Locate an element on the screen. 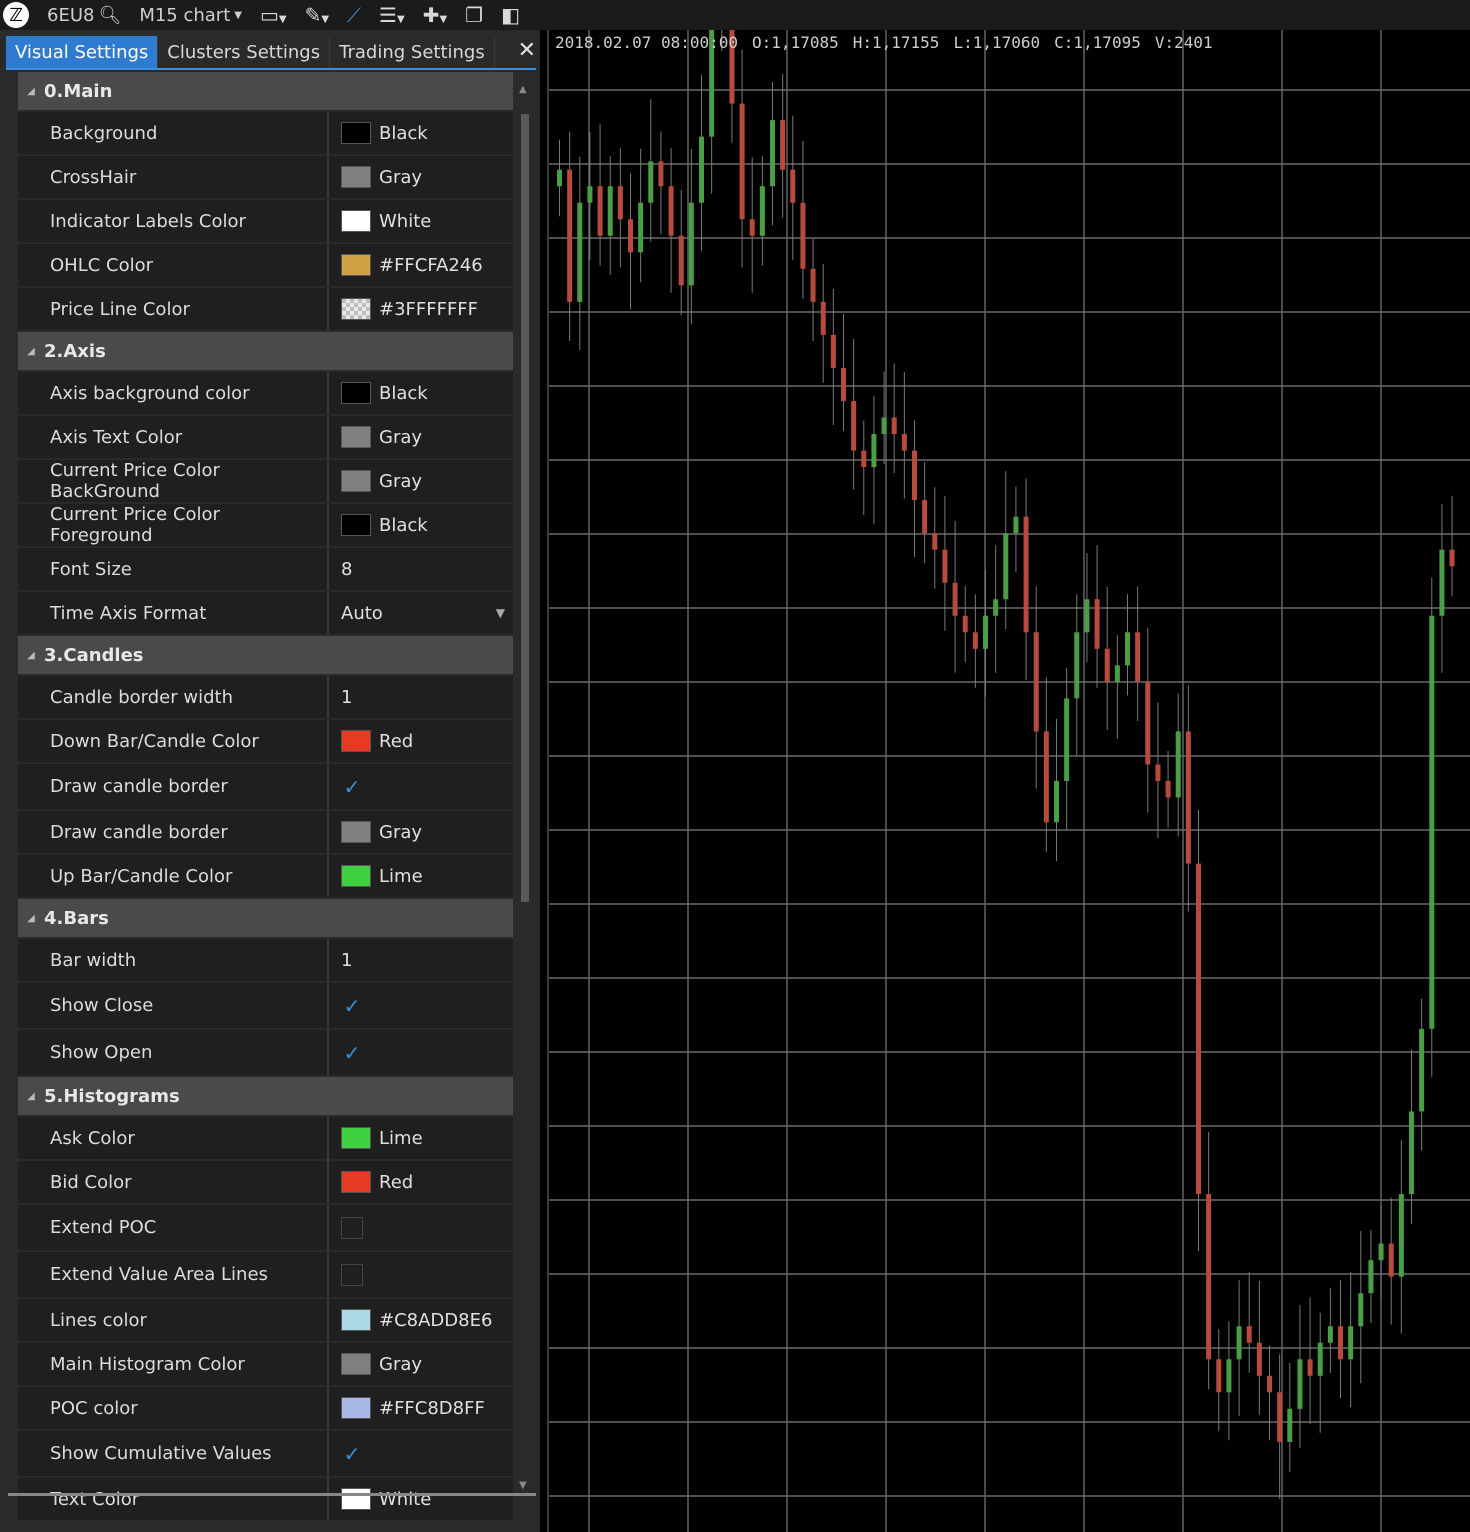  section-header: ◢ 5.Histograms is located at coordinates (265, 1096).